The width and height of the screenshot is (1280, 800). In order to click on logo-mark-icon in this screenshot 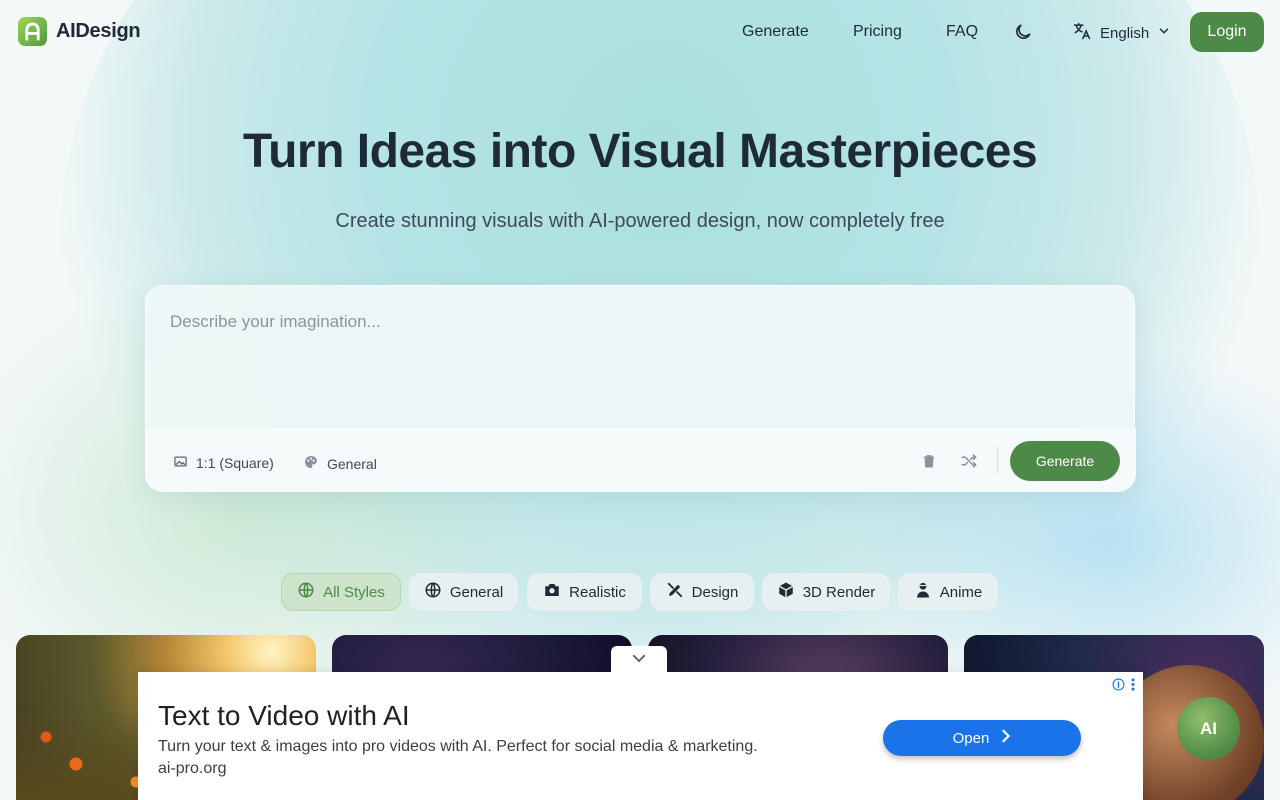, I will do `click(32, 31)`.